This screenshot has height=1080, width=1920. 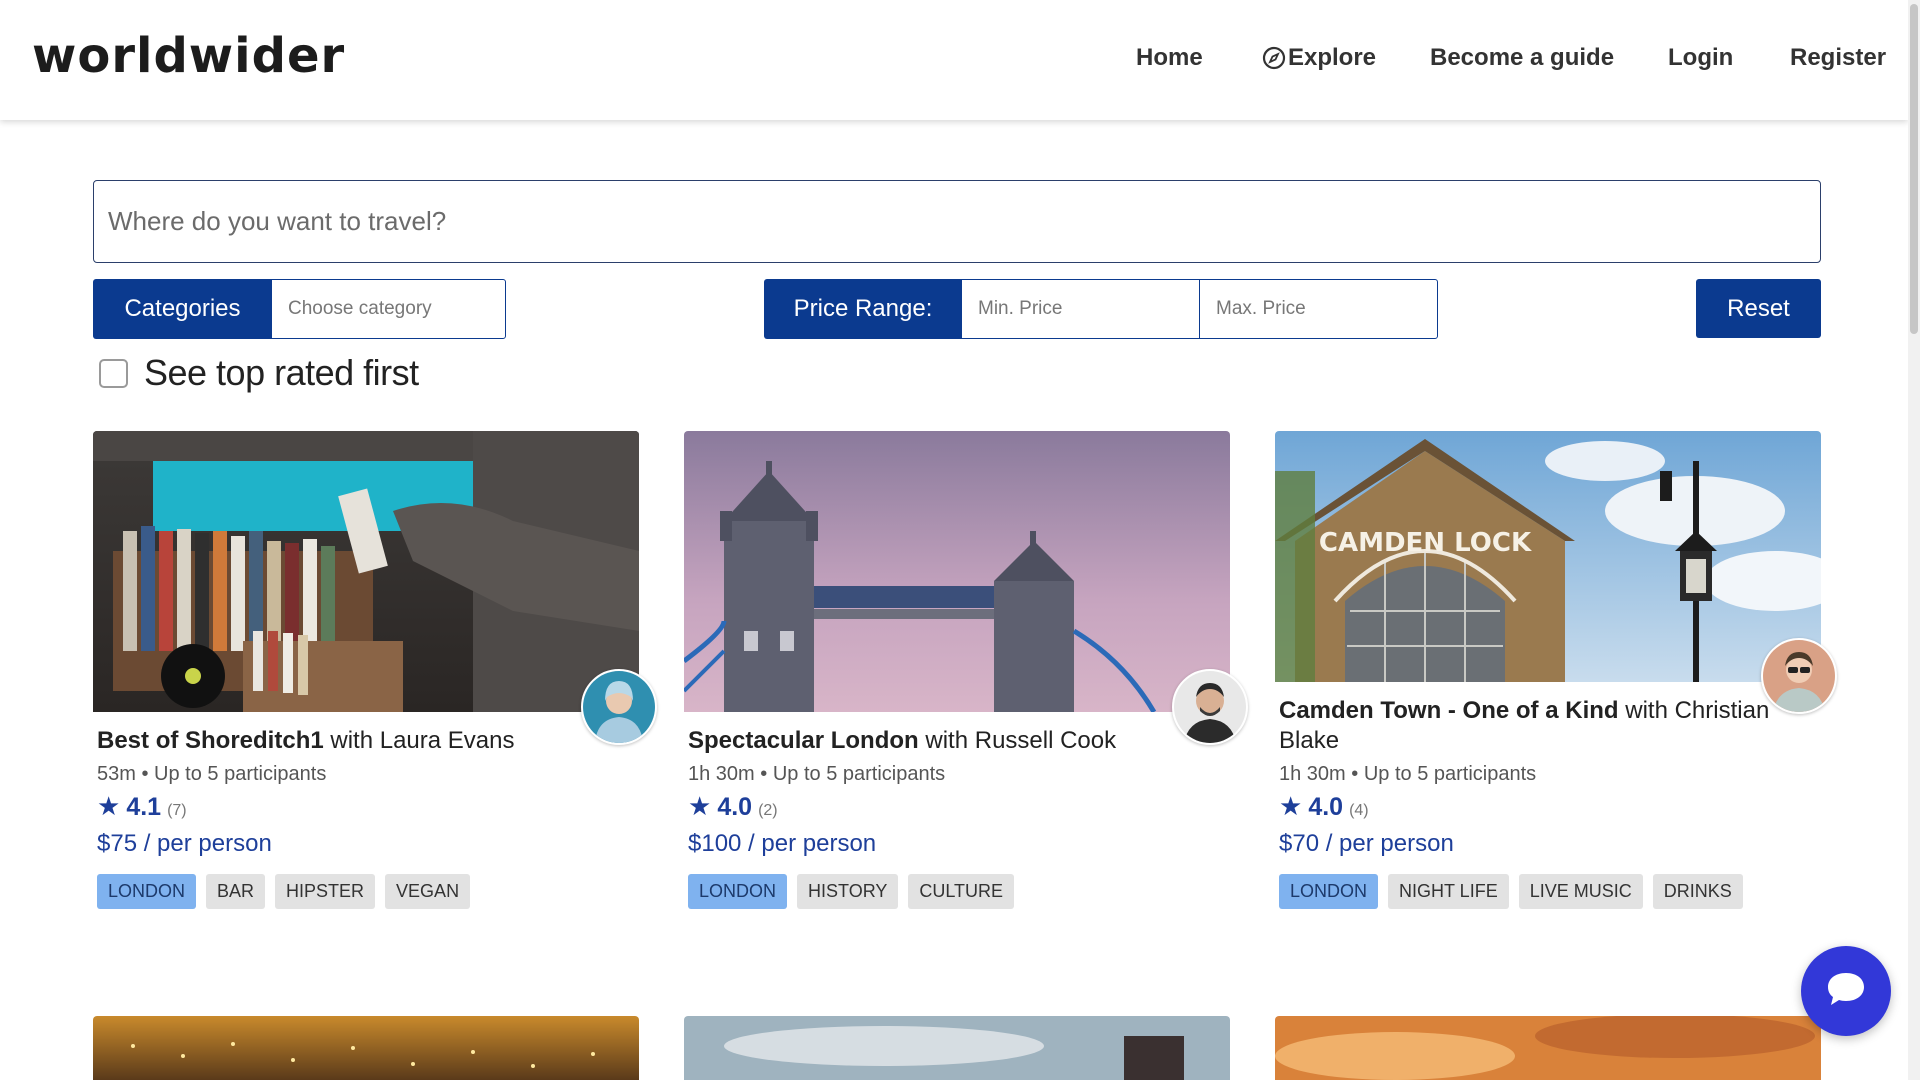 What do you see at coordinates (1914, 169) in the screenshot?
I see `scrollbar-thumb` at bounding box center [1914, 169].